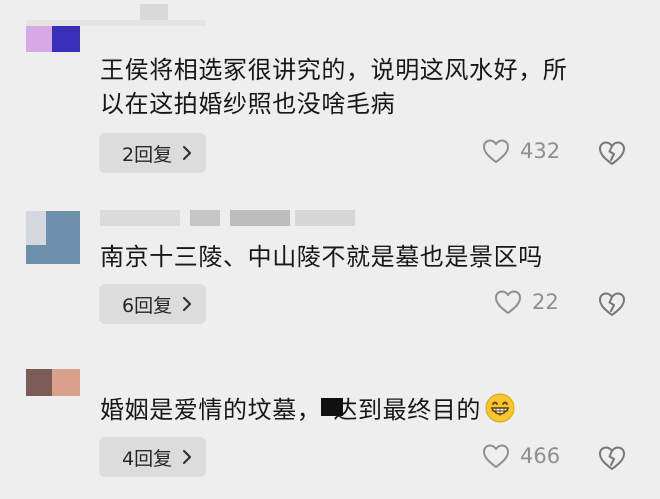 This screenshot has height=499, width=660. I want to click on reply-count-label: 4回复, so click(147, 458).